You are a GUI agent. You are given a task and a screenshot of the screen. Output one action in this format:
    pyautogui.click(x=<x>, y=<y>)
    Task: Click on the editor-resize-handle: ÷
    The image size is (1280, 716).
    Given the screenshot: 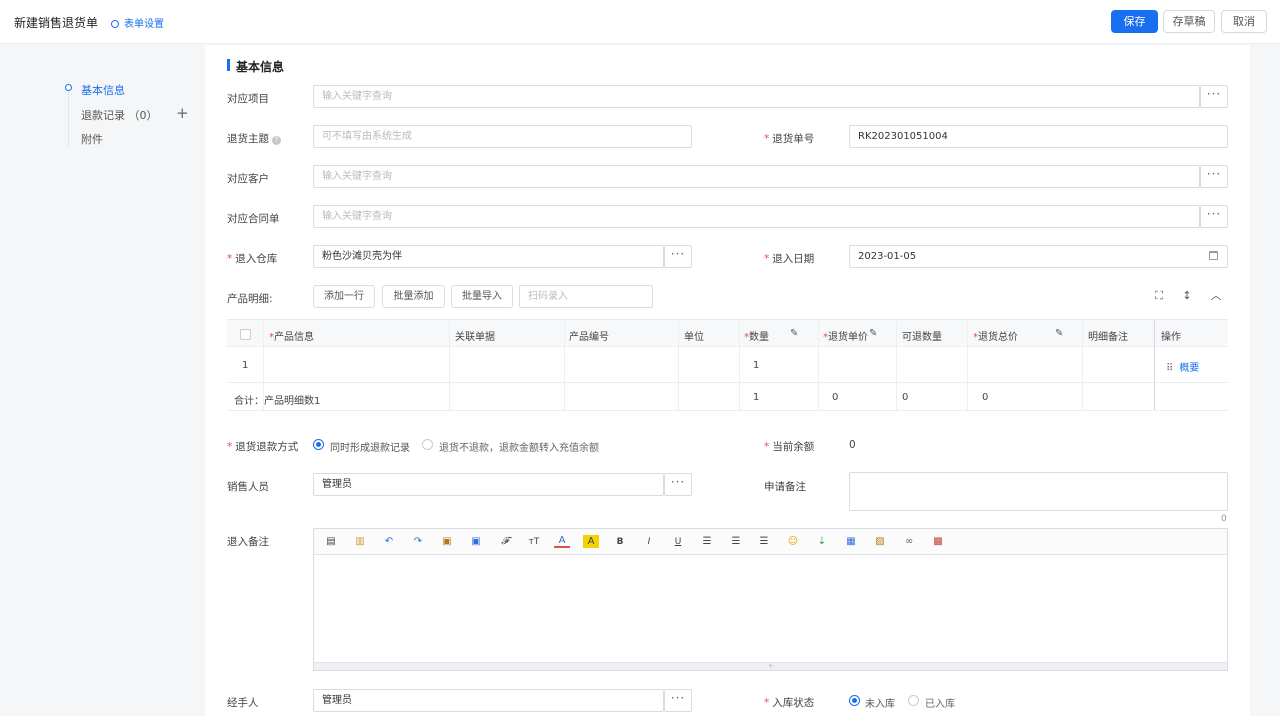 What is the action you would take?
    pyautogui.click(x=770, y=666)
    